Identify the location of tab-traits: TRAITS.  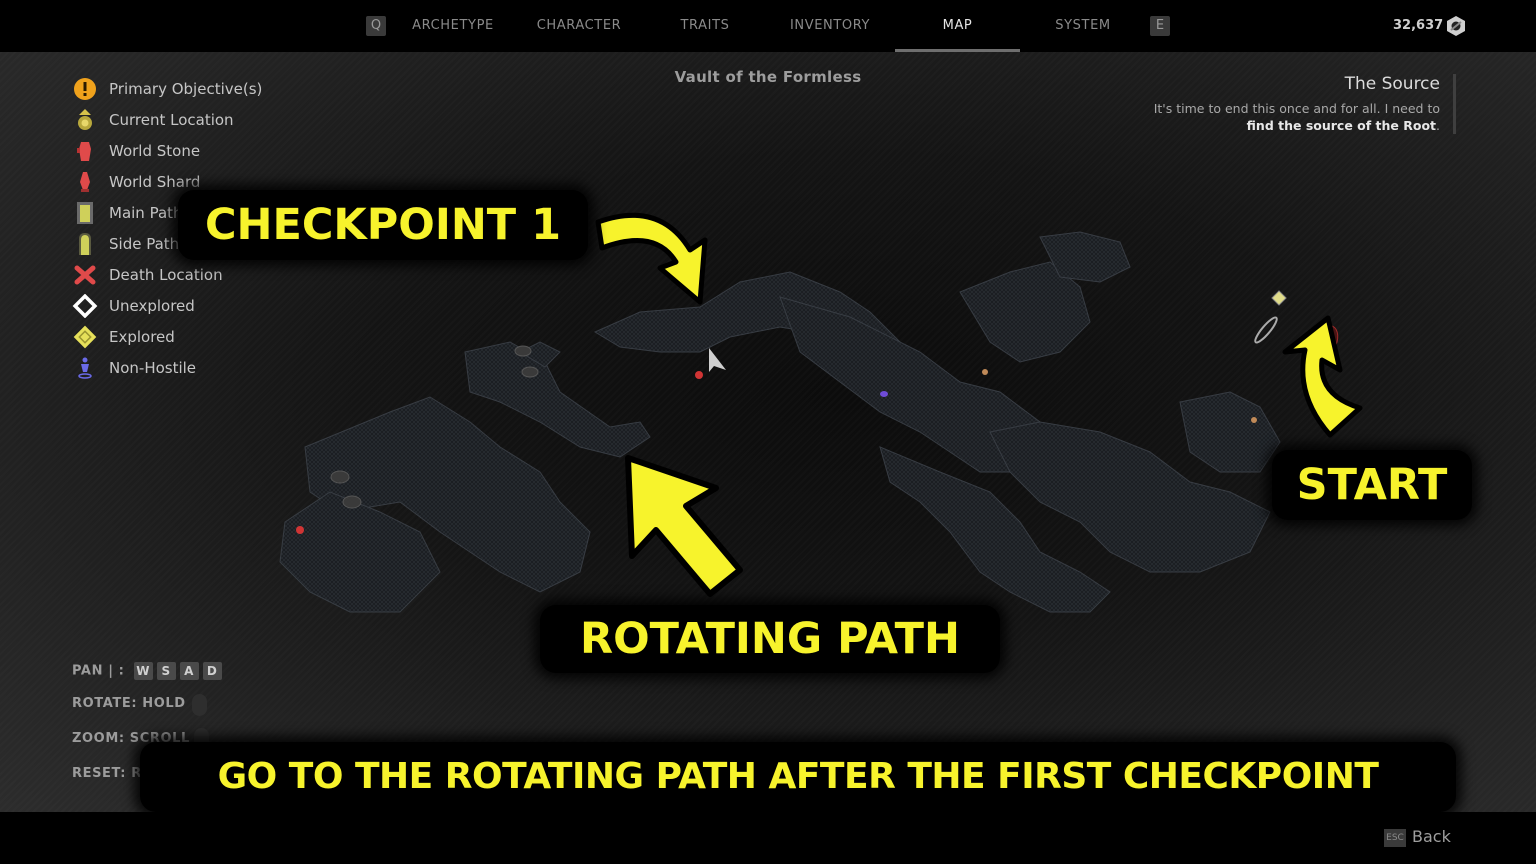
(705, 26).